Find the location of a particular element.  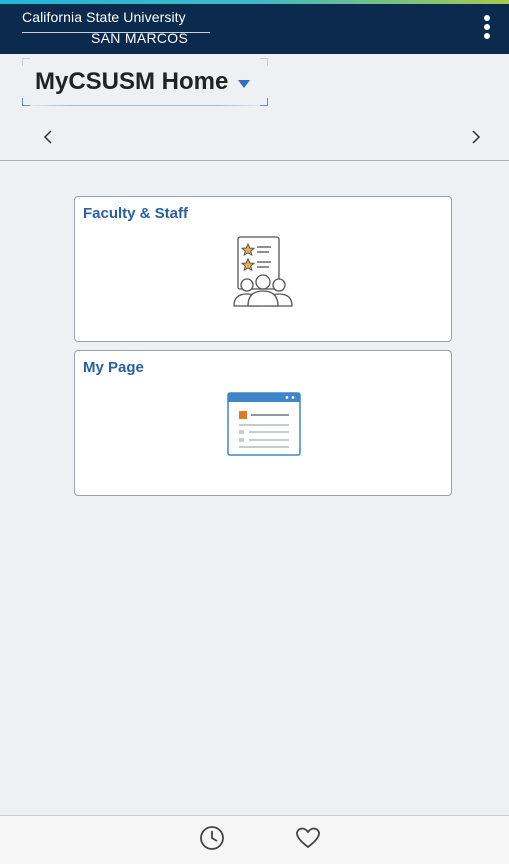

logo-line-1: California State University is located at coordinates (104, 17).